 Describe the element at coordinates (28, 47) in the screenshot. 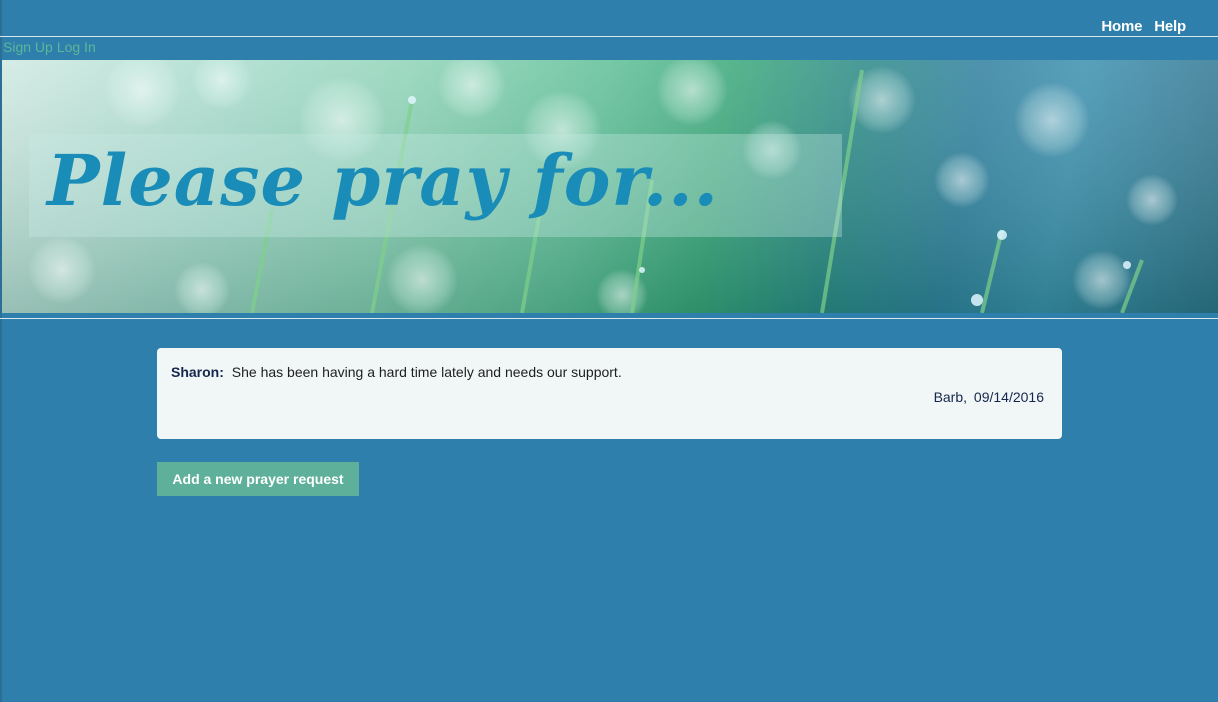

I see `signup-link: Sign Up` at that location.